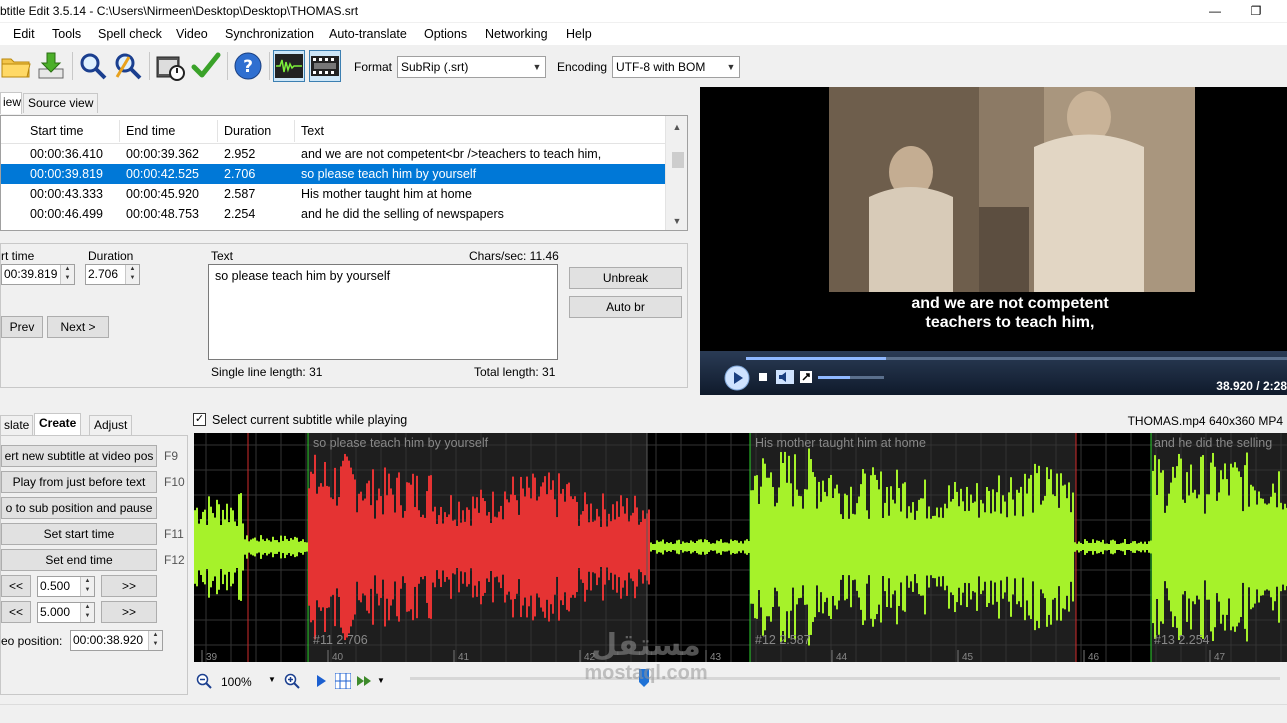 The width and height of the screenshot is (1287, 723). I want to click on step-forward-button: >>, so click(129, 586).